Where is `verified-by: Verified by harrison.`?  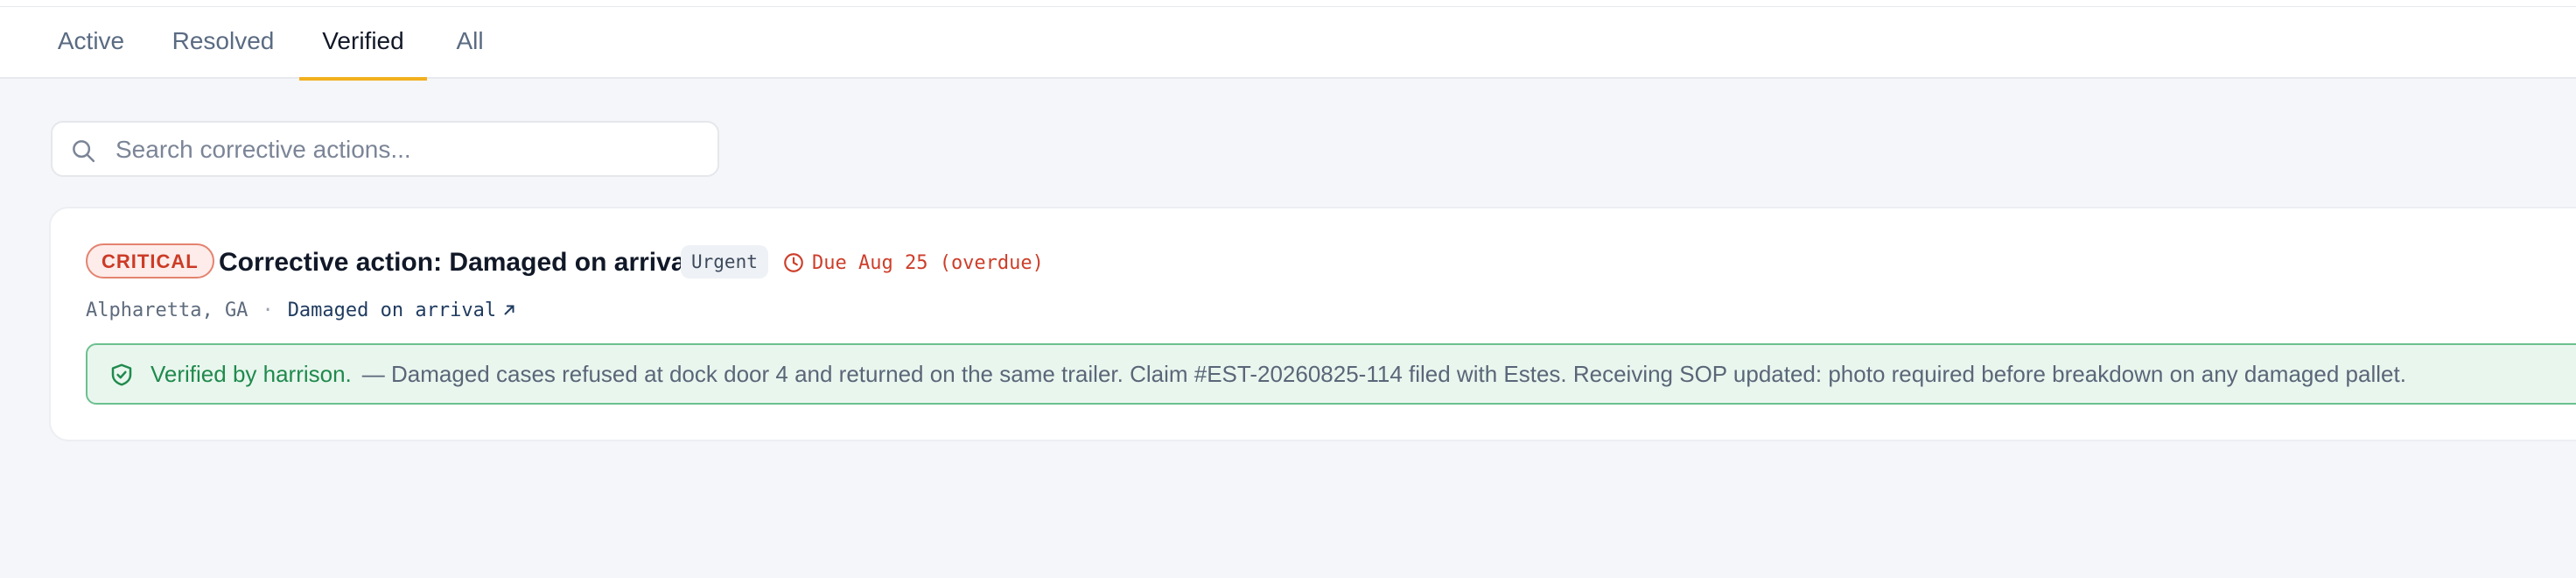 verified-by: Verified by harrison. is located at coordinates (251, 374).